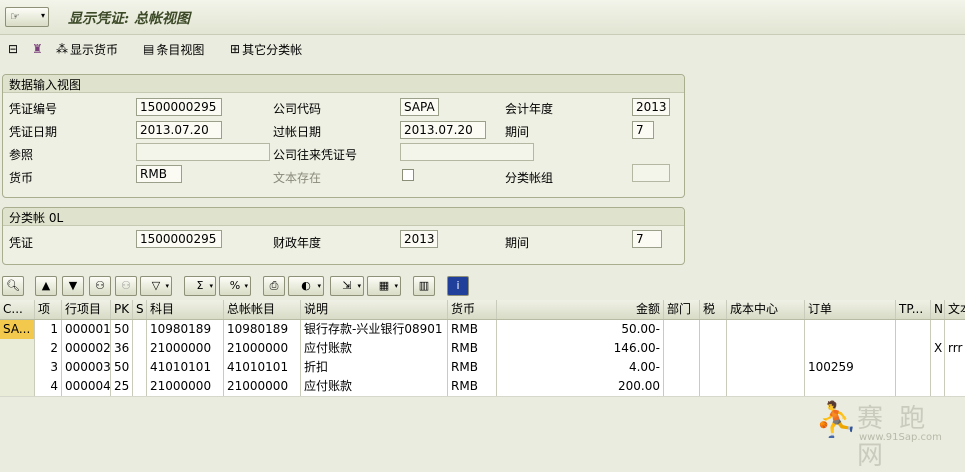  What do you see at coordinates (955, 348) in the screenshot?
I see `cell-text: rrr` at bounding box center [955, 348].